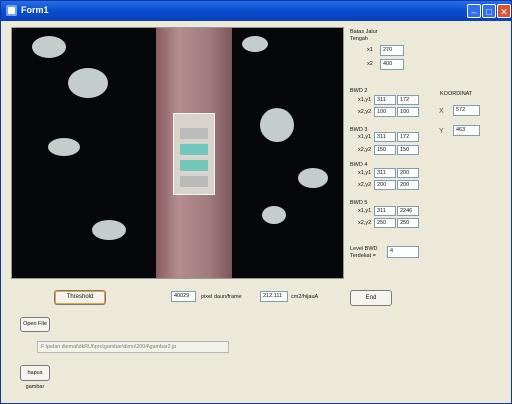 The width and height of the screenshot is (512, 404). I want to click on bwd5-x2-field: 250, so click(385, 223).